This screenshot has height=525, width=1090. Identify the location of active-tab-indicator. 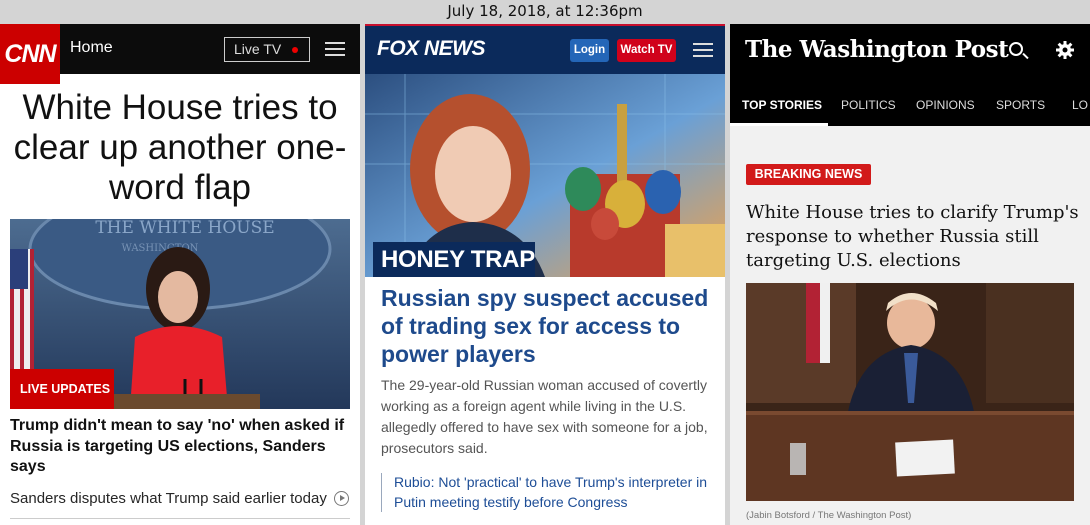
(779, 124).